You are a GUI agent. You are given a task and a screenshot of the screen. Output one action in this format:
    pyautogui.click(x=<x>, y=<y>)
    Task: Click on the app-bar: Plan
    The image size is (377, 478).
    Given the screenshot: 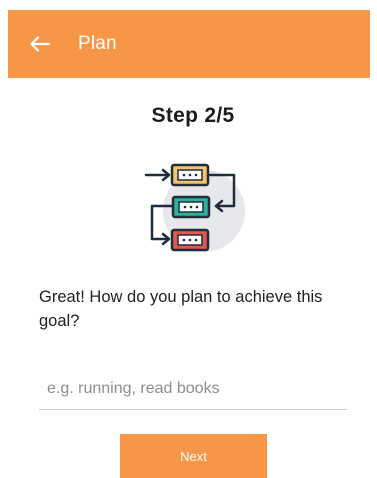 What is the action you would take?
    pyautogui.click(x=189, y=44)
    